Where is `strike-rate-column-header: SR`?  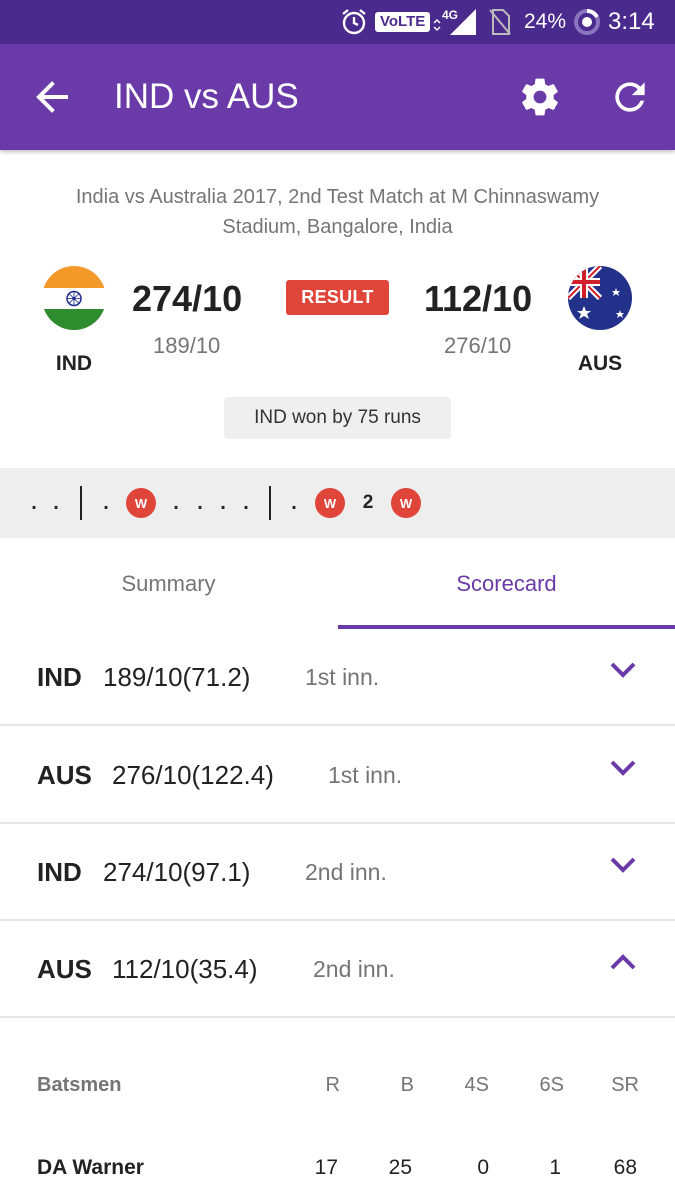
strike-rate-column-header: SR is located at coordinates (625, 1084).